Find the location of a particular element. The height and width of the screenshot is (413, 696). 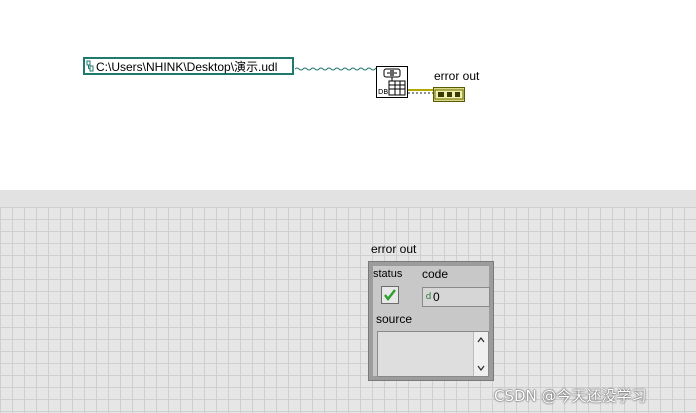

database-connect-icon: DB is located at coordinates (392, 82).